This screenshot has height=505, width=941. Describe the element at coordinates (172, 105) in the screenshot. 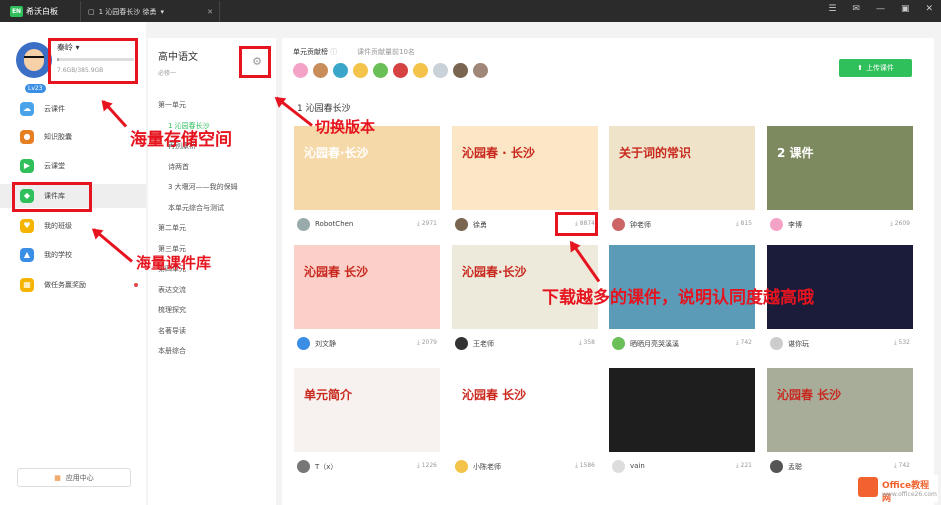

I see `tree-unit: 第一单元` at that location.